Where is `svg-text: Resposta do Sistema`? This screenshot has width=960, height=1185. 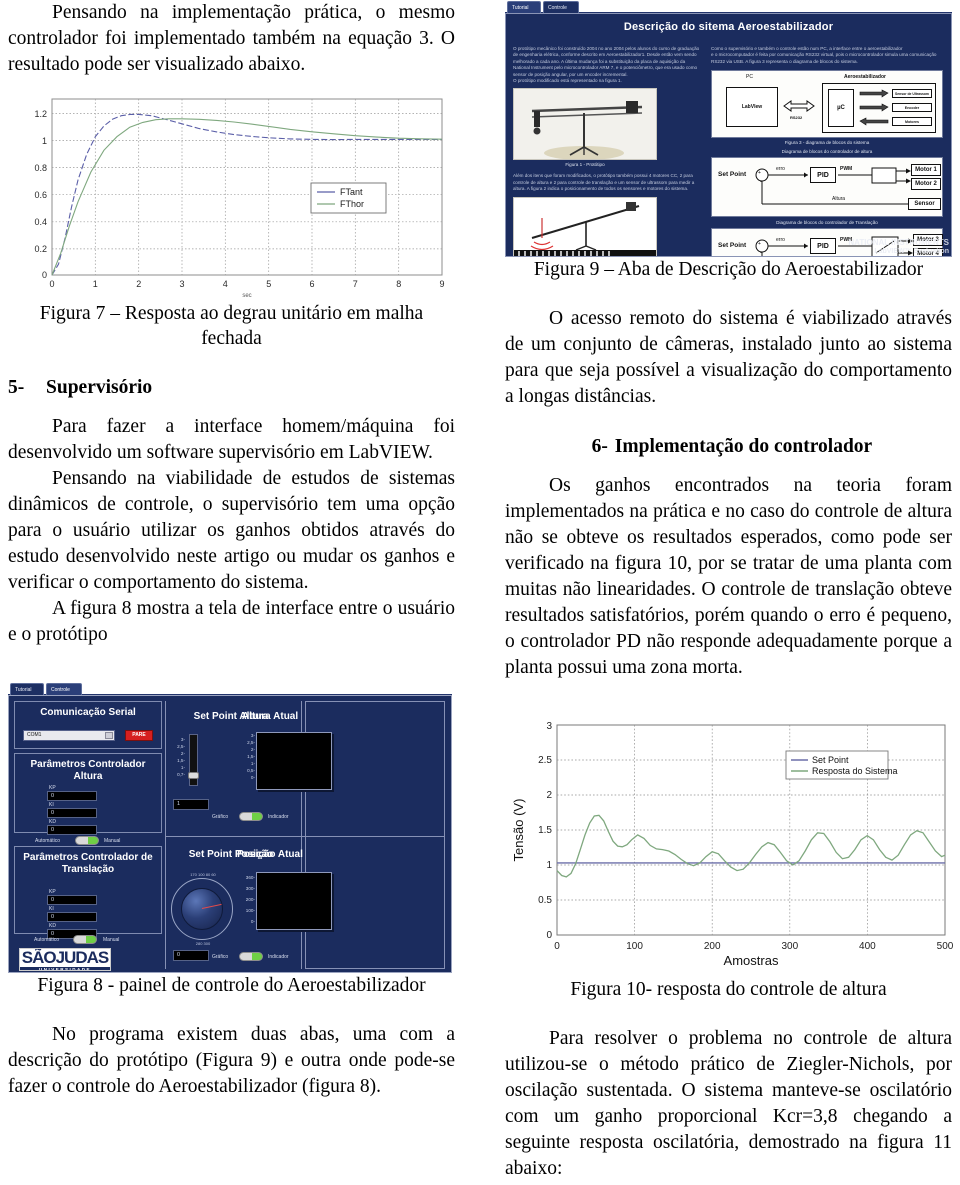
svg-text: Resposta do Sistema is located at coordinates (855, 771).